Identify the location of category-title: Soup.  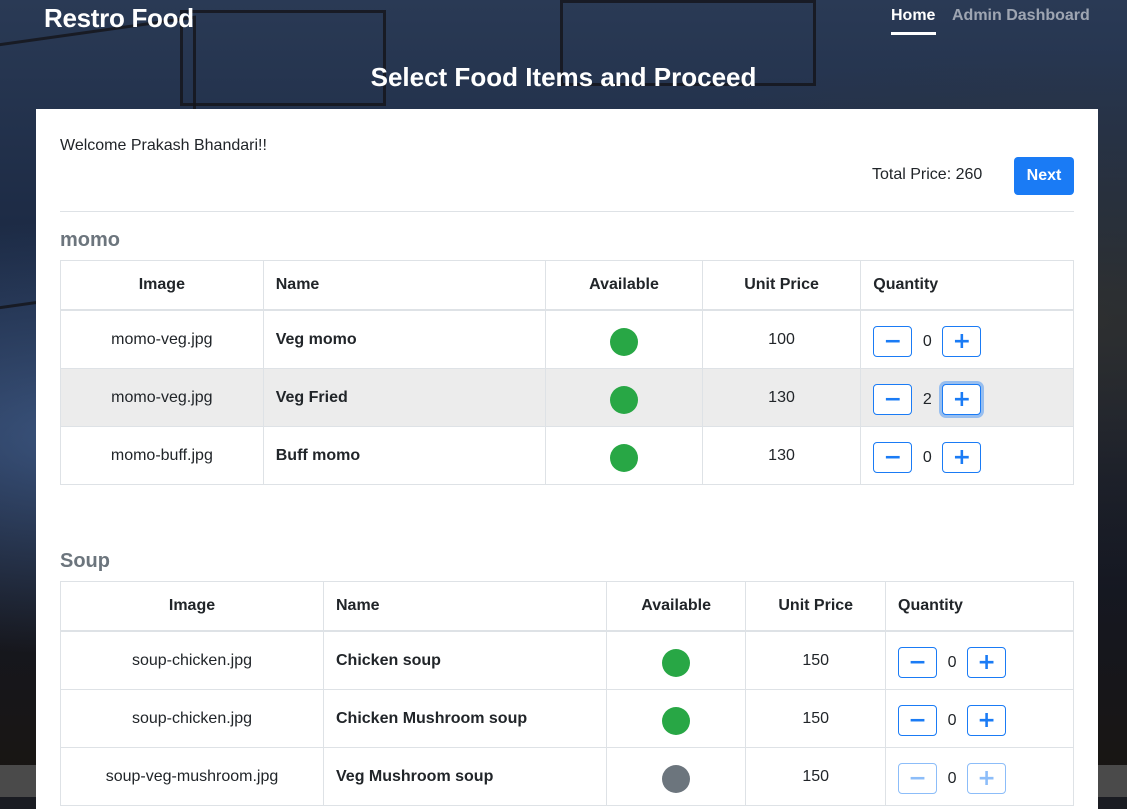
(85, 561).